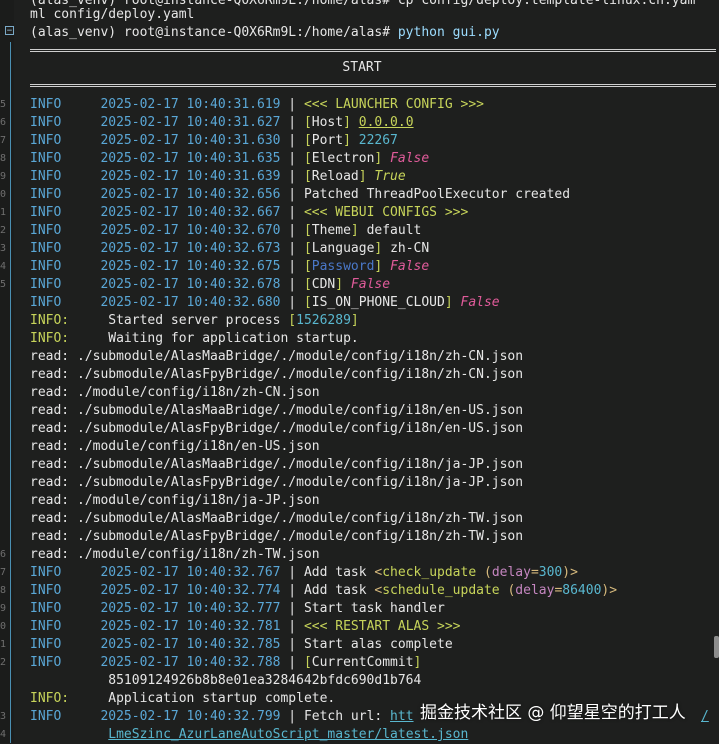 The width and height of the screenshot is (719, 744). What do you see at coordinates (378, 302) in the screenshot?
I see `log-message-segment: IS_ON_PHONE_CLOUD` at bounding box center [378, 302].